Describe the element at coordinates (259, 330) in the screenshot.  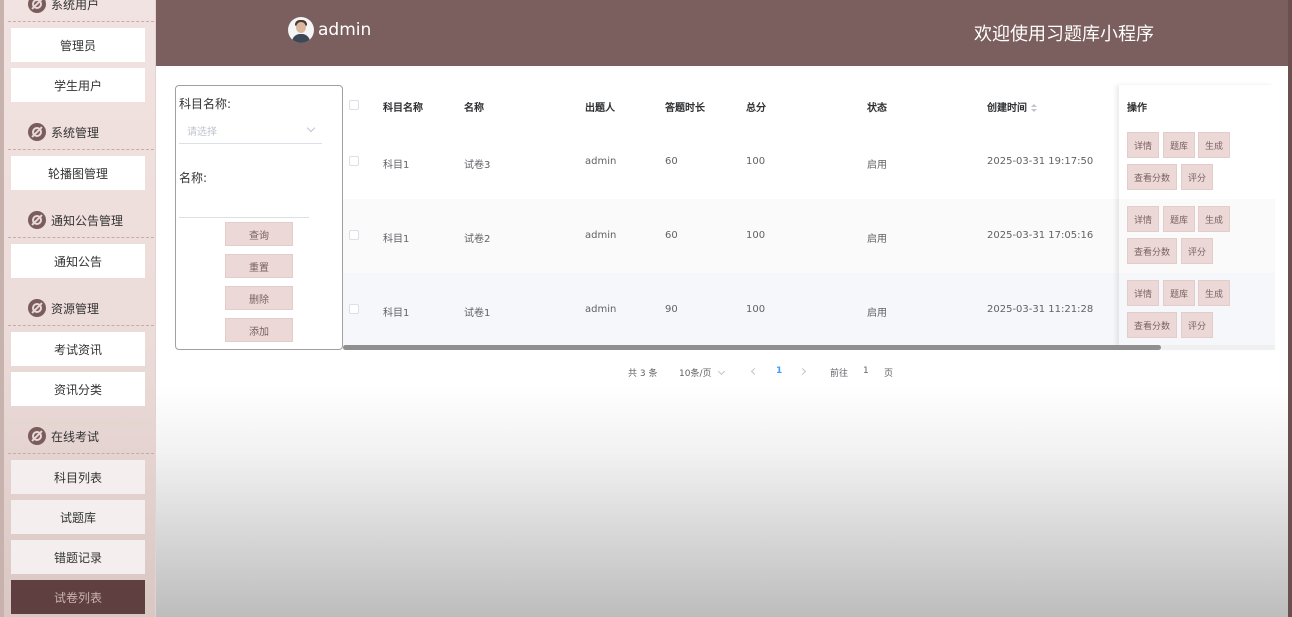
I see `add-button: 添加` at that location.